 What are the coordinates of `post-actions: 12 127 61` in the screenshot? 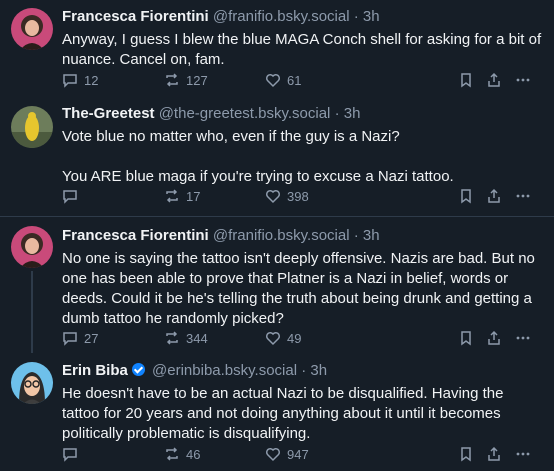 It's located at (302, 80).